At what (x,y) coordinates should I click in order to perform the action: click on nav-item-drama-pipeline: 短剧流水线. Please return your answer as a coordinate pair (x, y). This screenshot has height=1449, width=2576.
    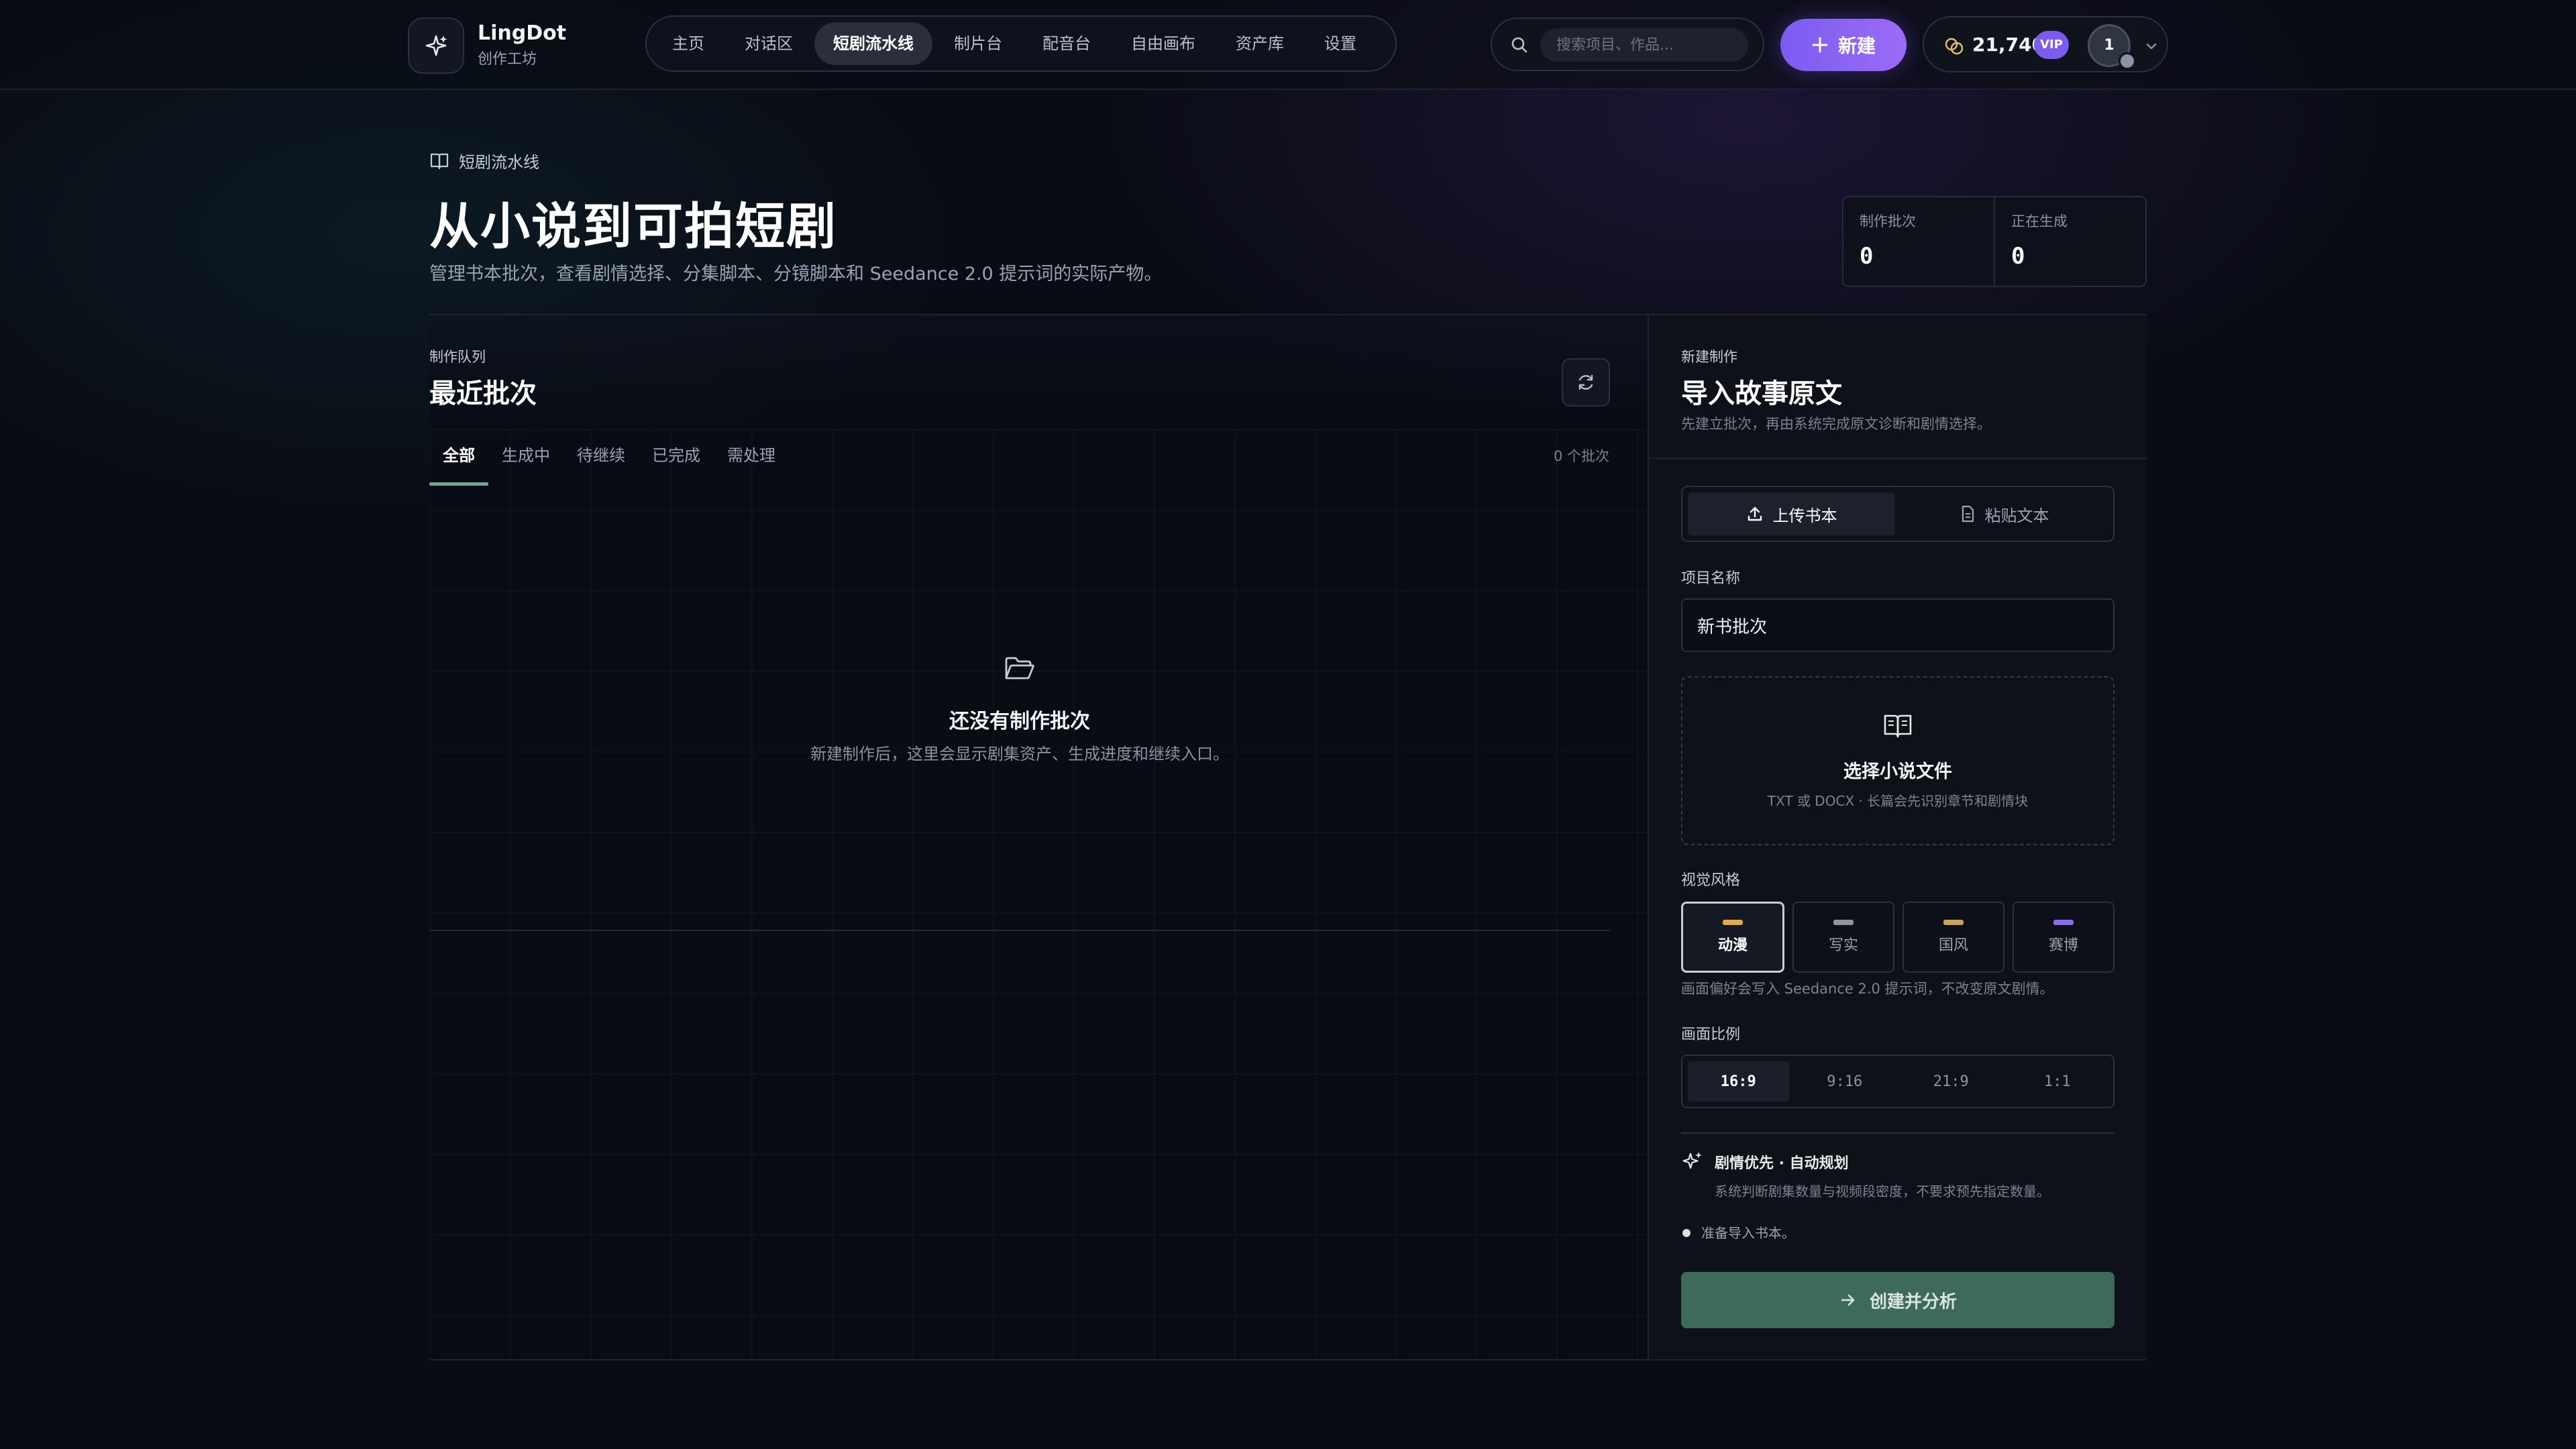
    Looking at the image, I should click on (873, 43).